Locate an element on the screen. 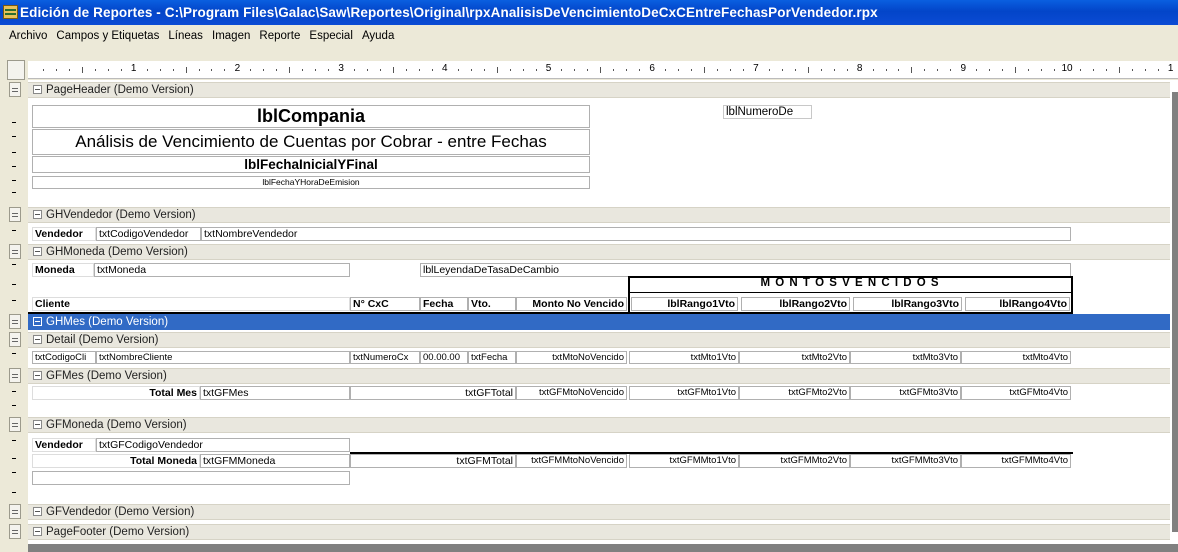 Image resolution: width=1178 pixels, height=552 pixels. field-gf-monto3-vto: txtGFMto3Vto is located at coordinates (905, 393).